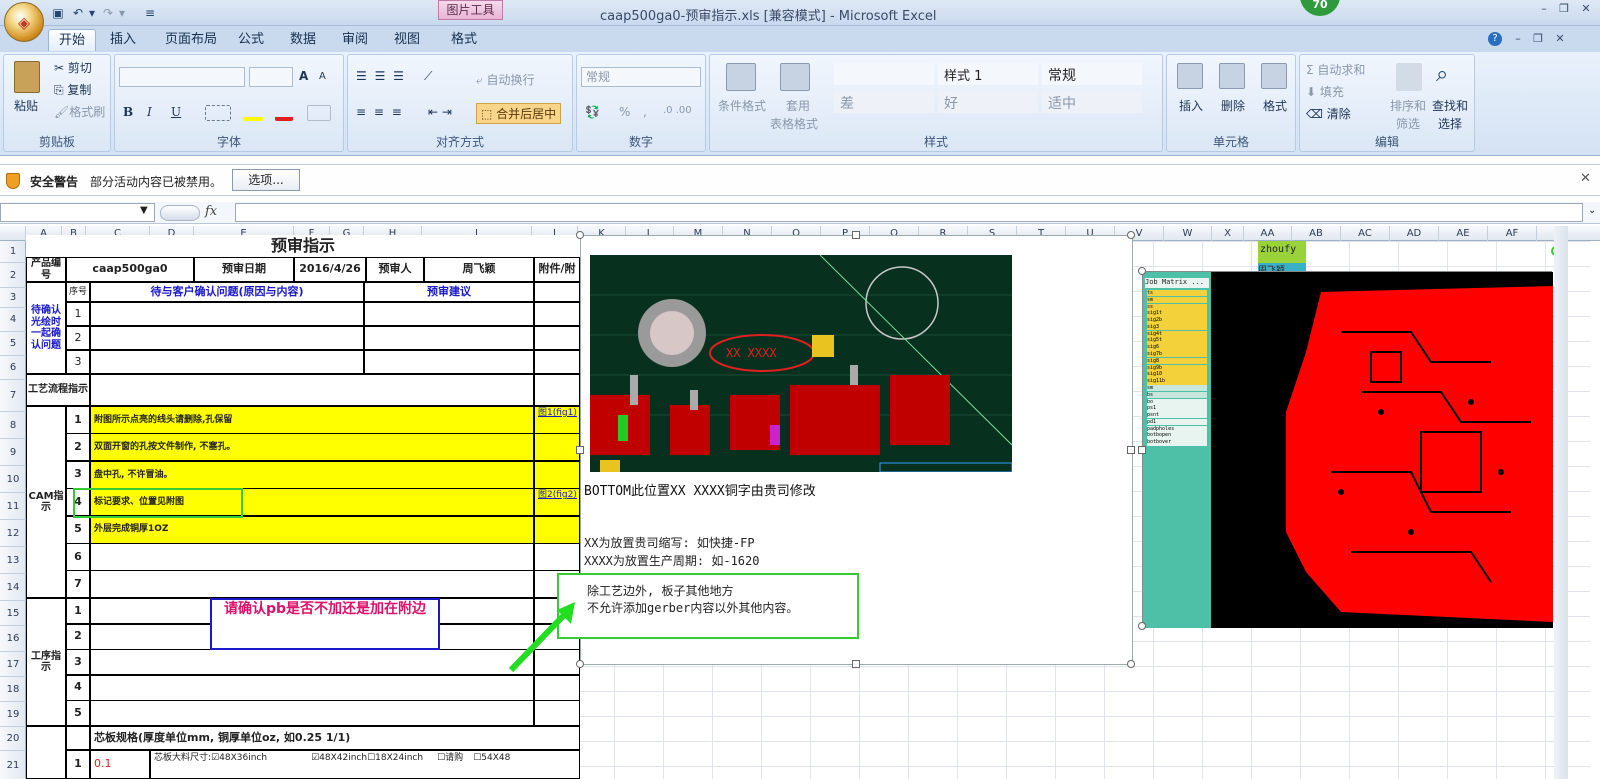 The image size is (1600, 779). Describe the element at coordinates (13, 452) in the screenshot. I see `row-header: 9` at that location.